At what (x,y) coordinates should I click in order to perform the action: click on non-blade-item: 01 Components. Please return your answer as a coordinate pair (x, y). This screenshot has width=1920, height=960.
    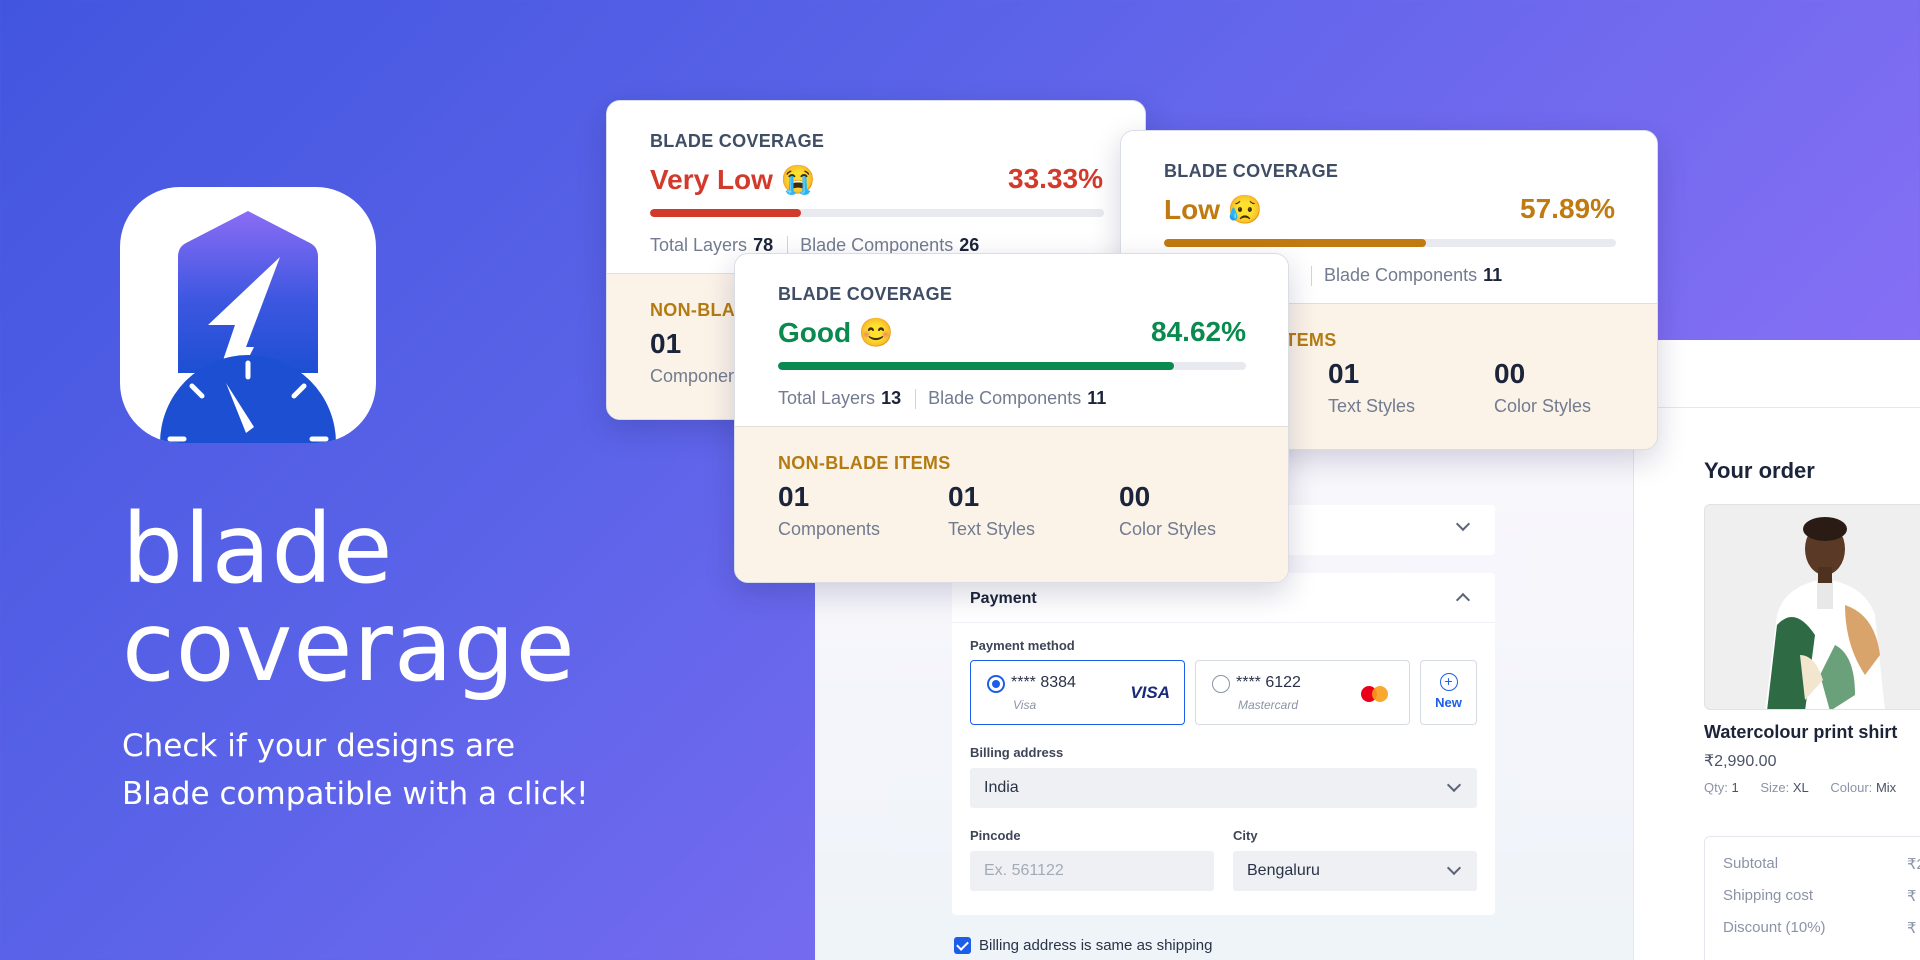
    Looking at the image, I should click on (829, 510).